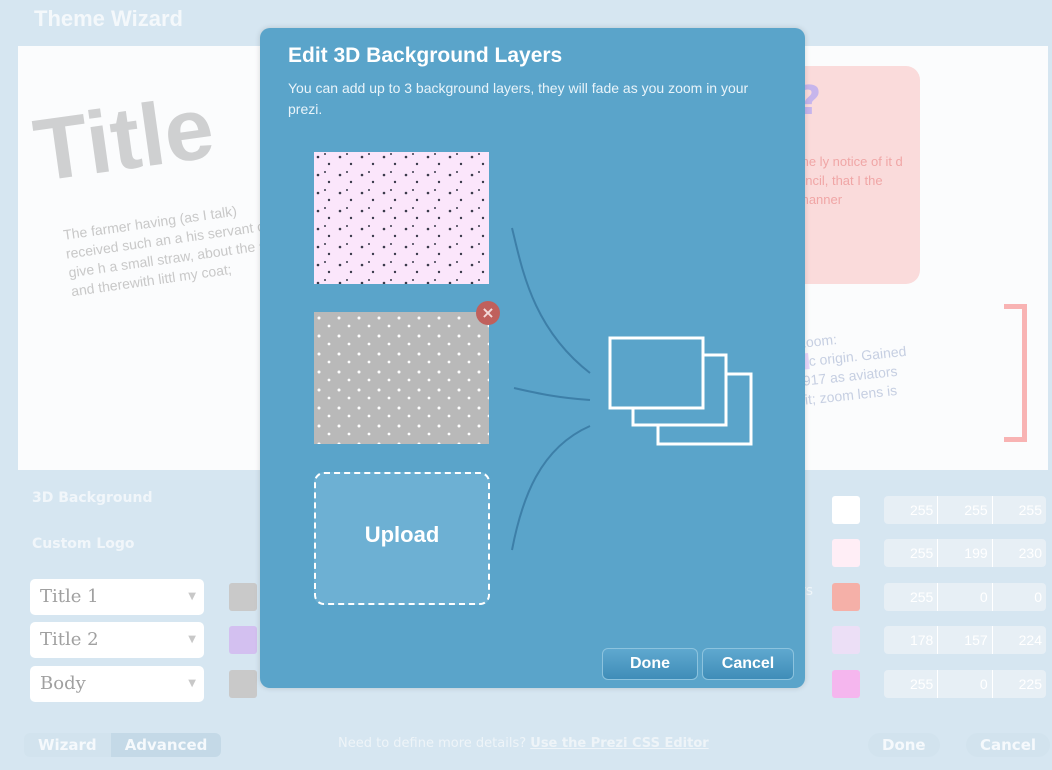  I want to click on rgb-input-row: 178 157 224, so click(965, 640).